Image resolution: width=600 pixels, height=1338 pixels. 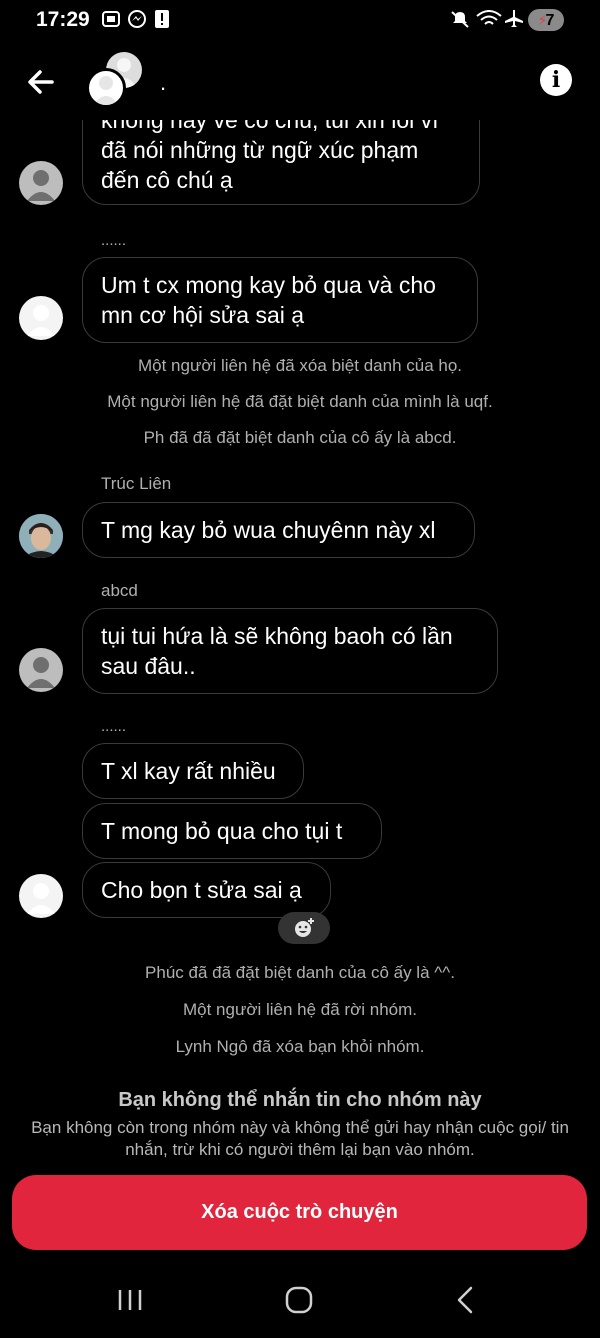 I want to click on delete-conversation-button: Xóa cuộc trò chuyện, so click(x=299, y=1212).